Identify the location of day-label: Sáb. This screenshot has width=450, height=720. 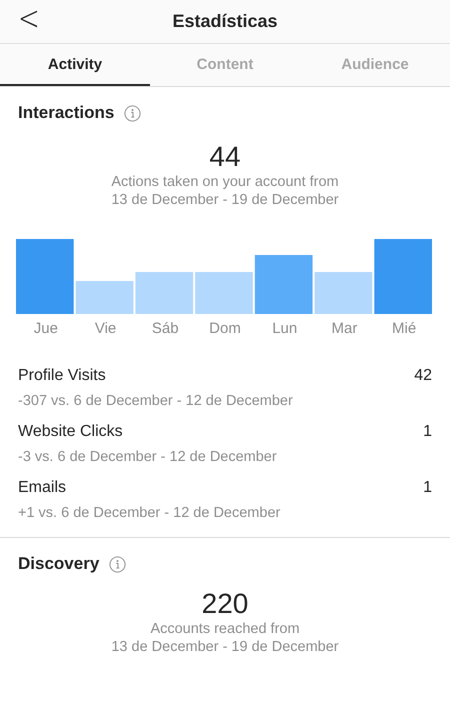
(165, 328).